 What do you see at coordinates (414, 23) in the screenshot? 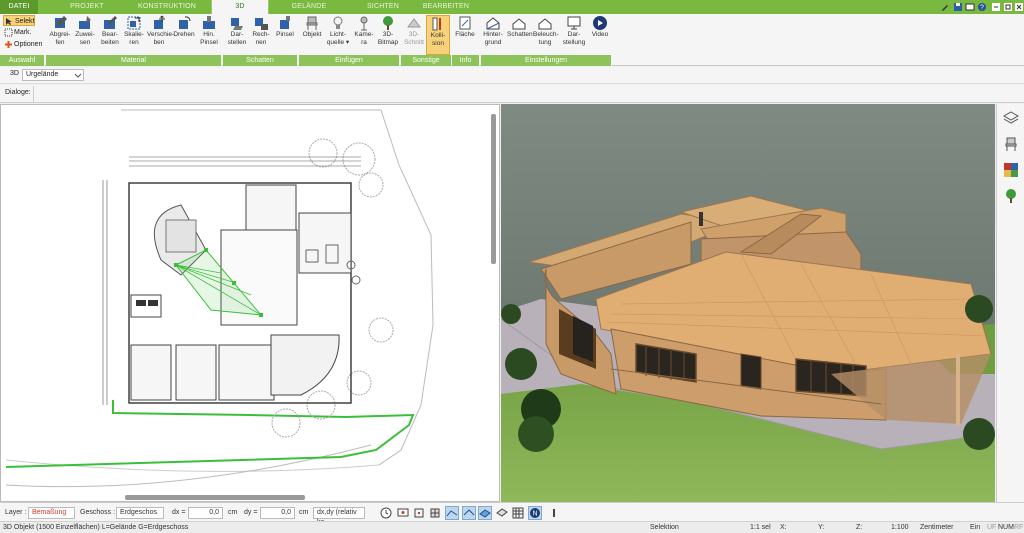
I see `section-cut-icon` at bounding box center [414, 23].